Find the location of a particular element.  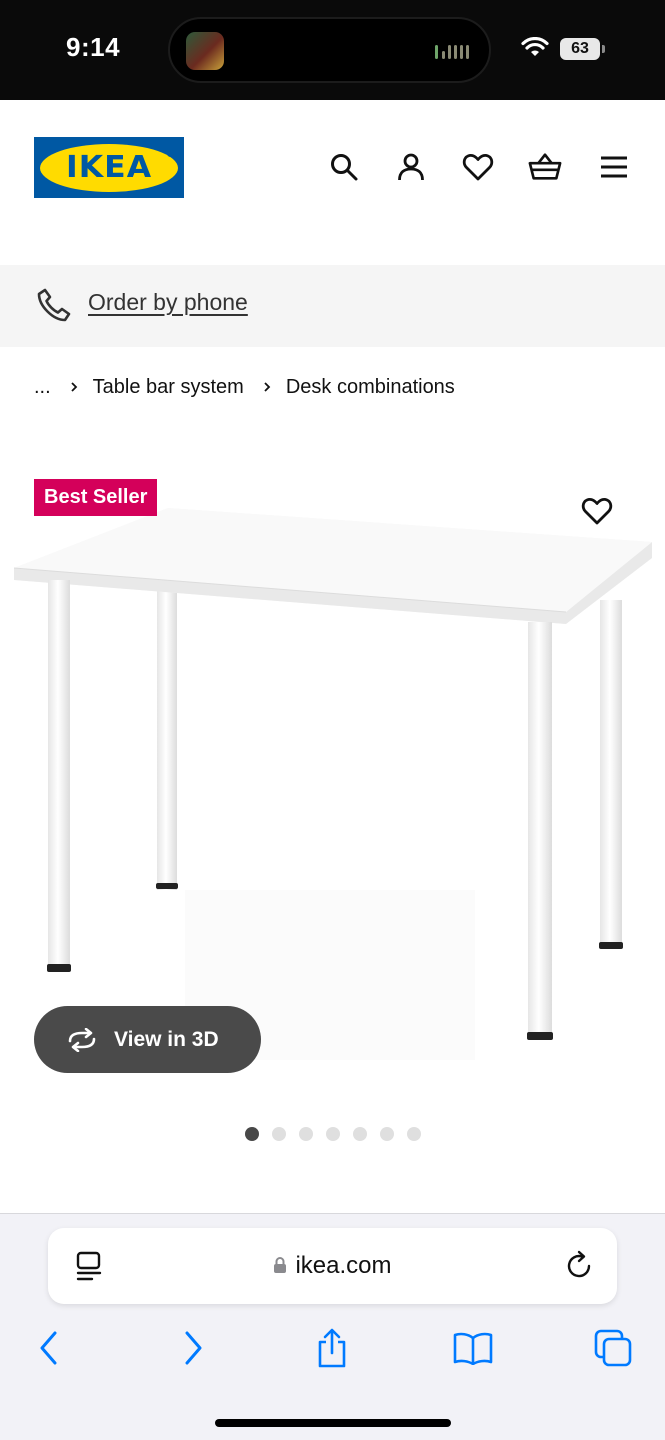

now-playing-art-icon is located at coordinates (205, 51).